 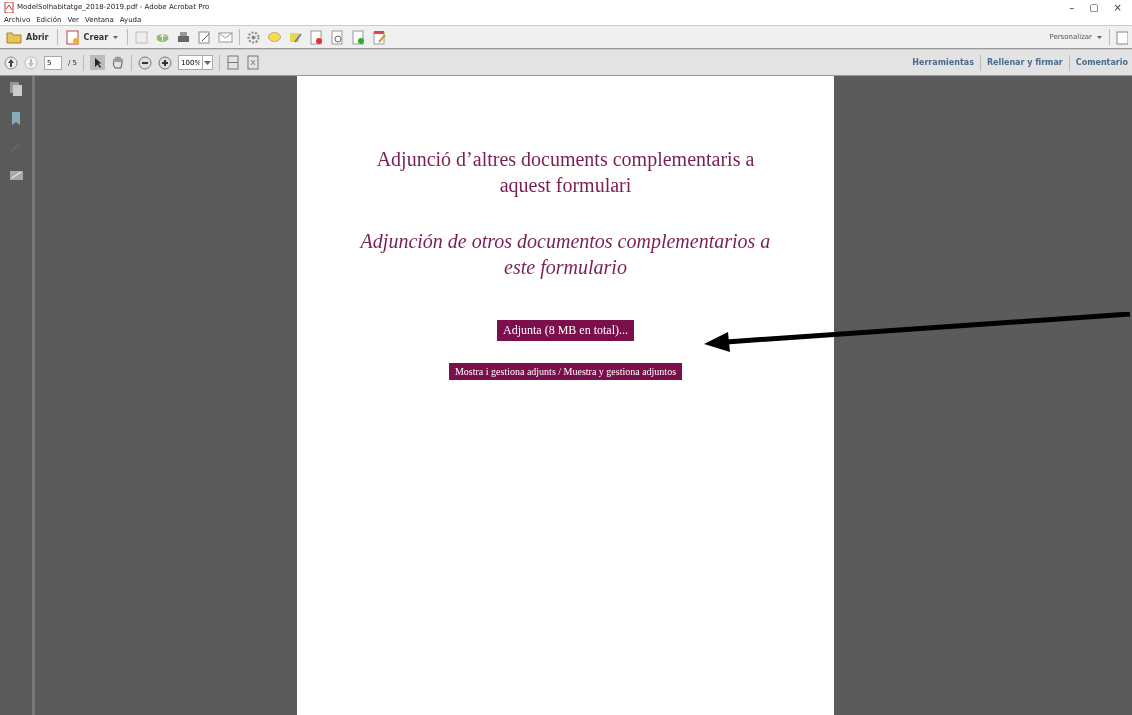 What do you see at coordinates (16, 118) in the screenshot?
I see `bookmark-icon` at bounding box center [16, 118].